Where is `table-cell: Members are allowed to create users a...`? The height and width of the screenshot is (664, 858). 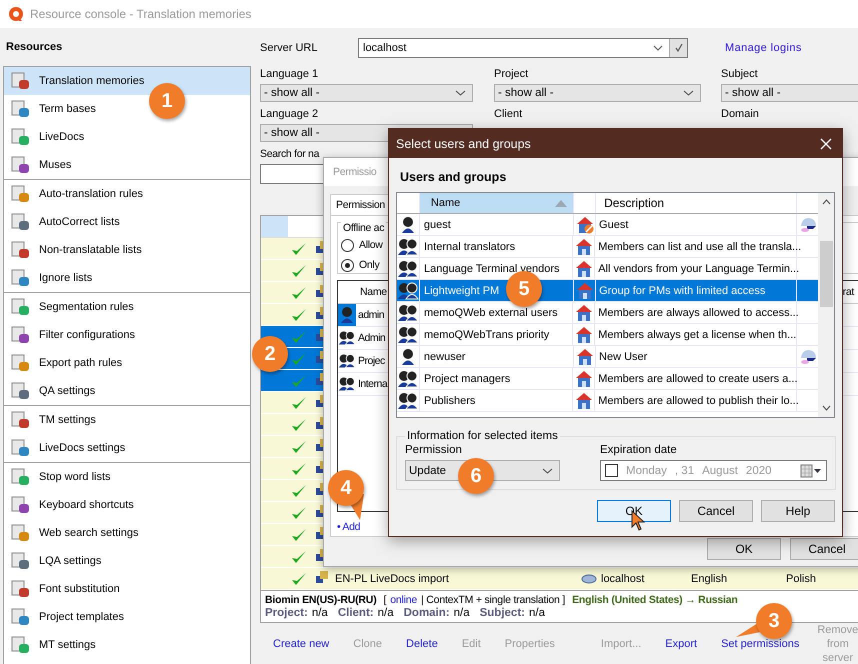 table-cell: Members are allowed to create users a... is located at coordinates (696, 378).